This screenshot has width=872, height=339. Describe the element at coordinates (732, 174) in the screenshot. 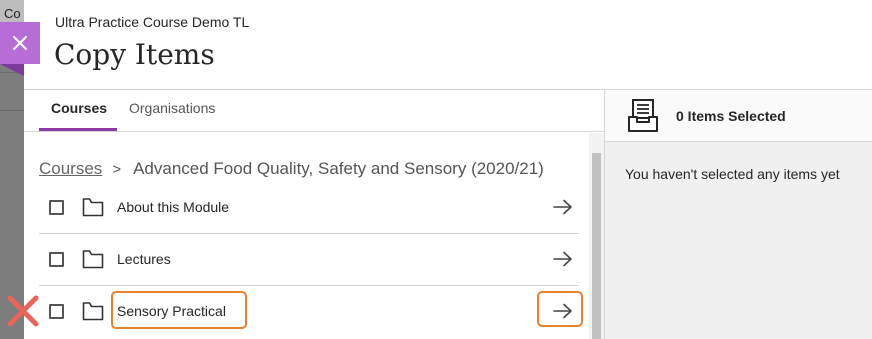

I see `empty-selection-message: You haven't selected any items yet` at that location.